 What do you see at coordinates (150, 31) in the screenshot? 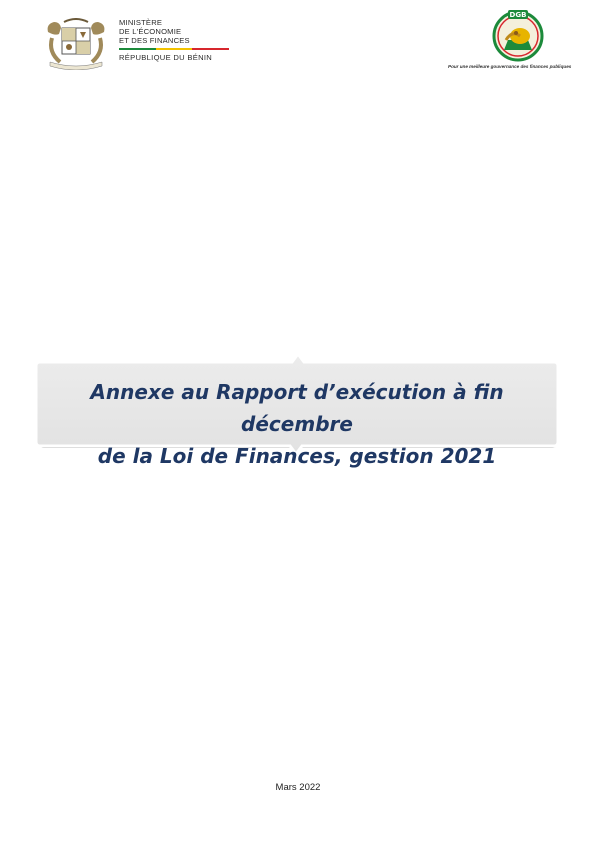
I see `ministry-name-line2: DE L'ÉCONOMIE` at bounding box center [150, 31].